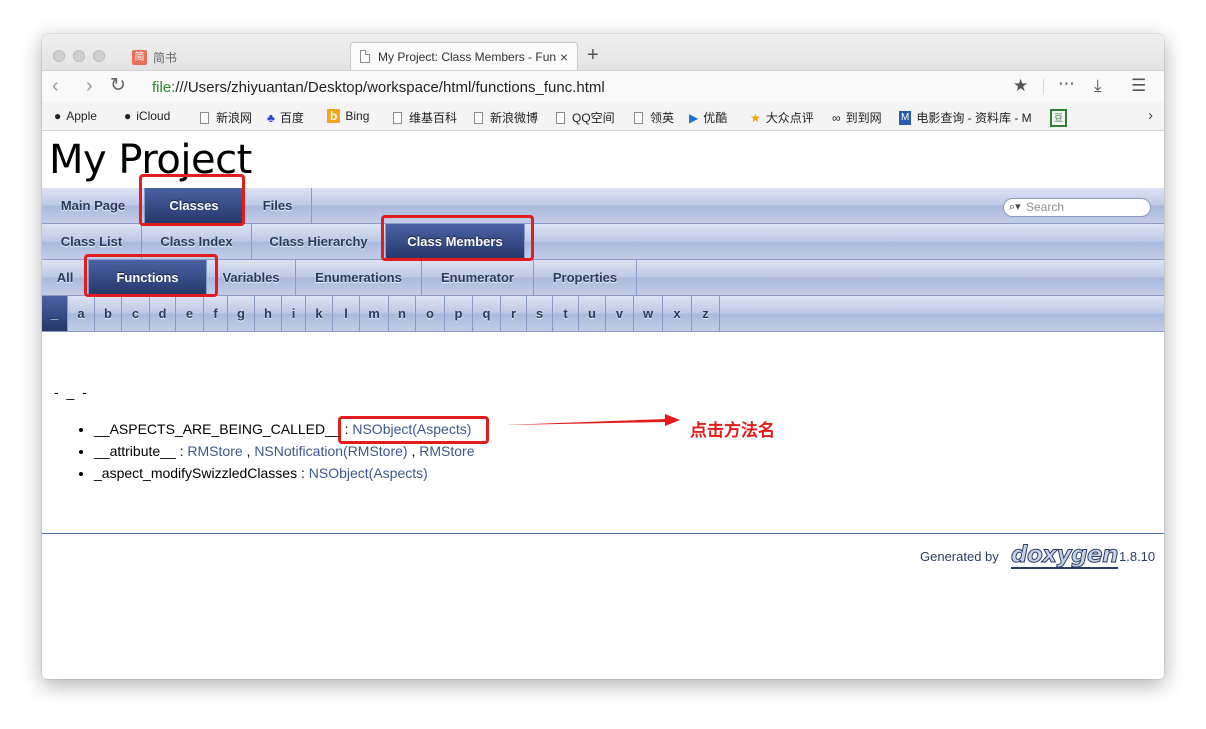 Image resolution: width=1206 pixels, height=729 pixels. What do you see at coordinates (234, 118) in the screenshot?
I see `bookmark-label: 新浪网` at bounding box center [234, 118].